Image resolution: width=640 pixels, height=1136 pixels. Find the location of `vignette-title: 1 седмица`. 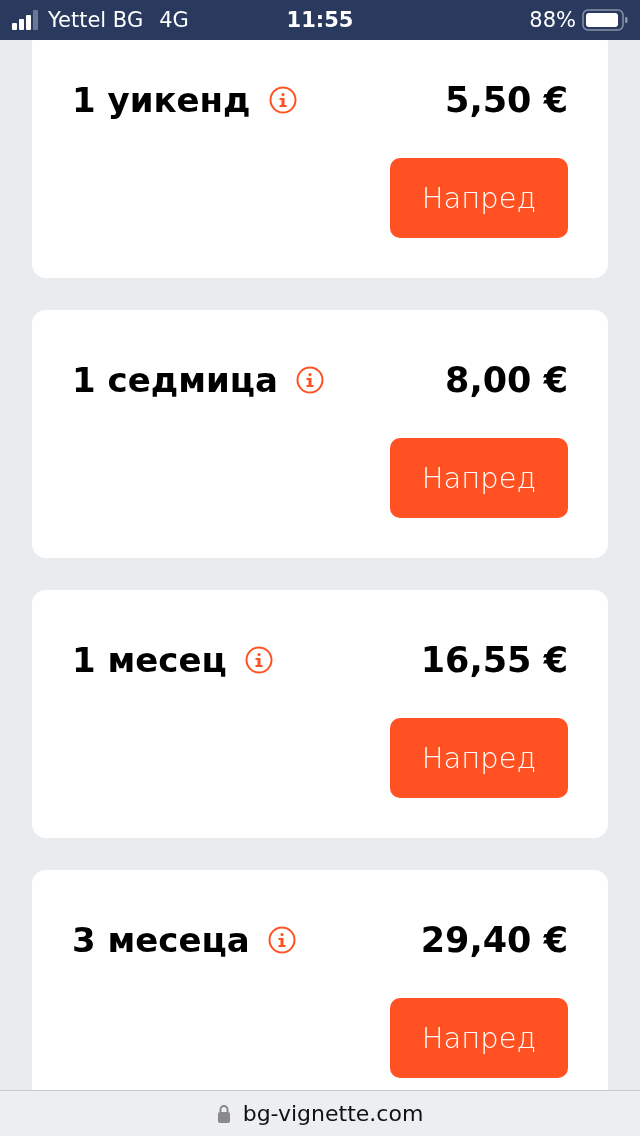

vignette-title: 1 седмица is located at coordinates (175, 380).